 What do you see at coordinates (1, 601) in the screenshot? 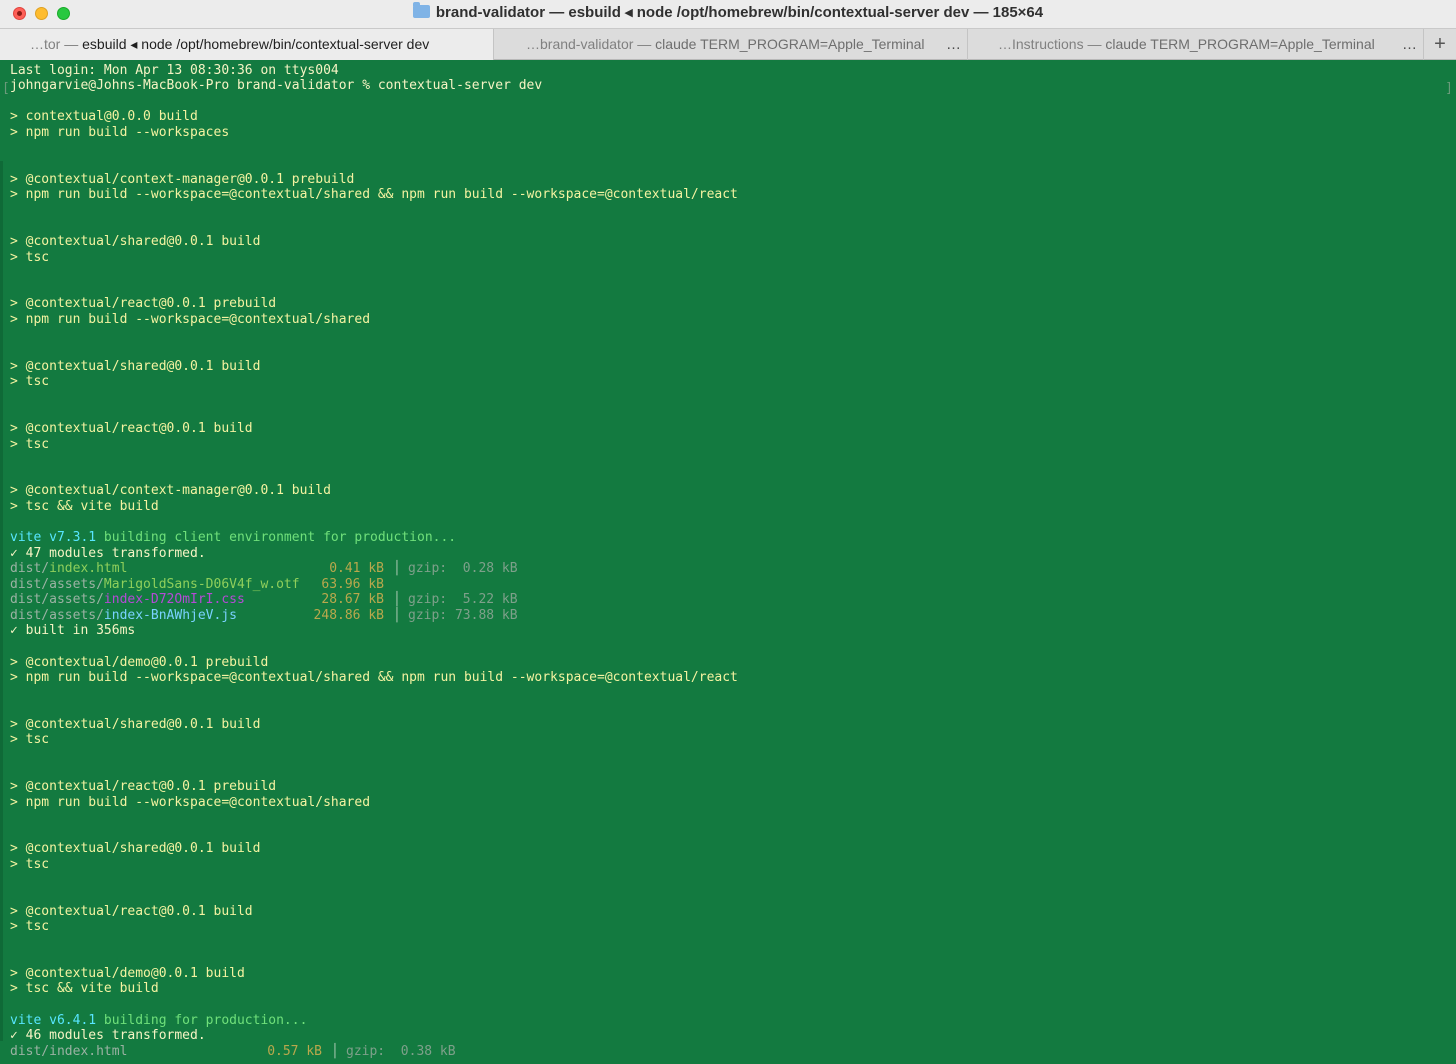
I see `left-margin-marker` at bounding box center [1, 601].